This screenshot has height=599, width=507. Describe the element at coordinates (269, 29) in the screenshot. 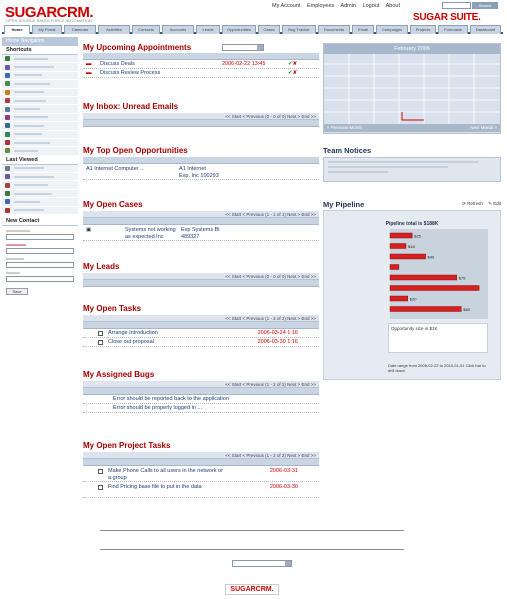

I see `tab-cases: Cases` at that location.